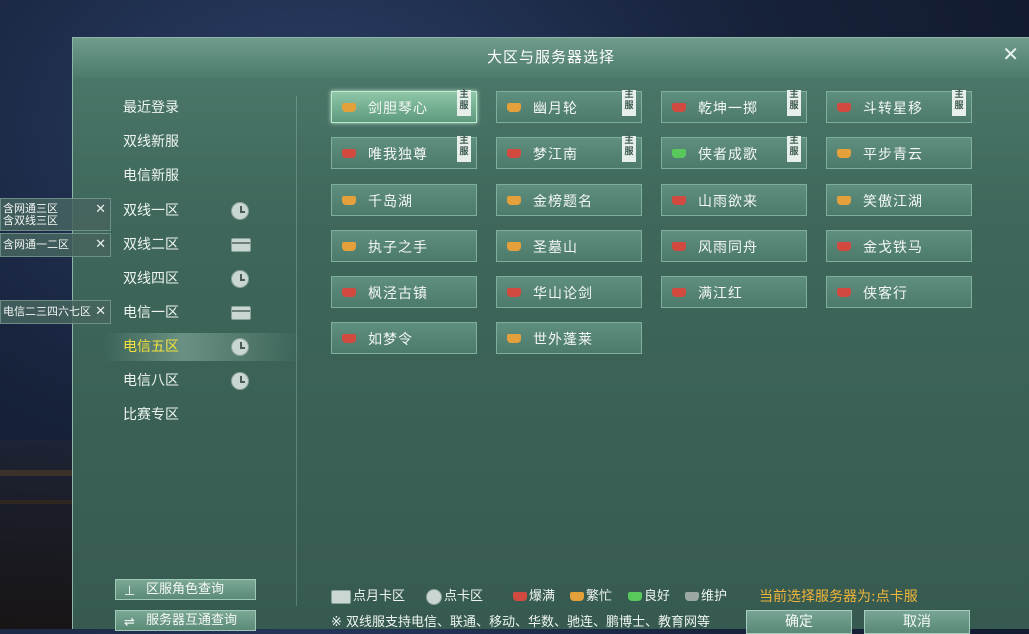 The width and height of the screenshot is (1029, 634). Describe the element at coordinates (203, 415) in the screenshot. I see `sidebar-item-match: 比赛专区` at that location.